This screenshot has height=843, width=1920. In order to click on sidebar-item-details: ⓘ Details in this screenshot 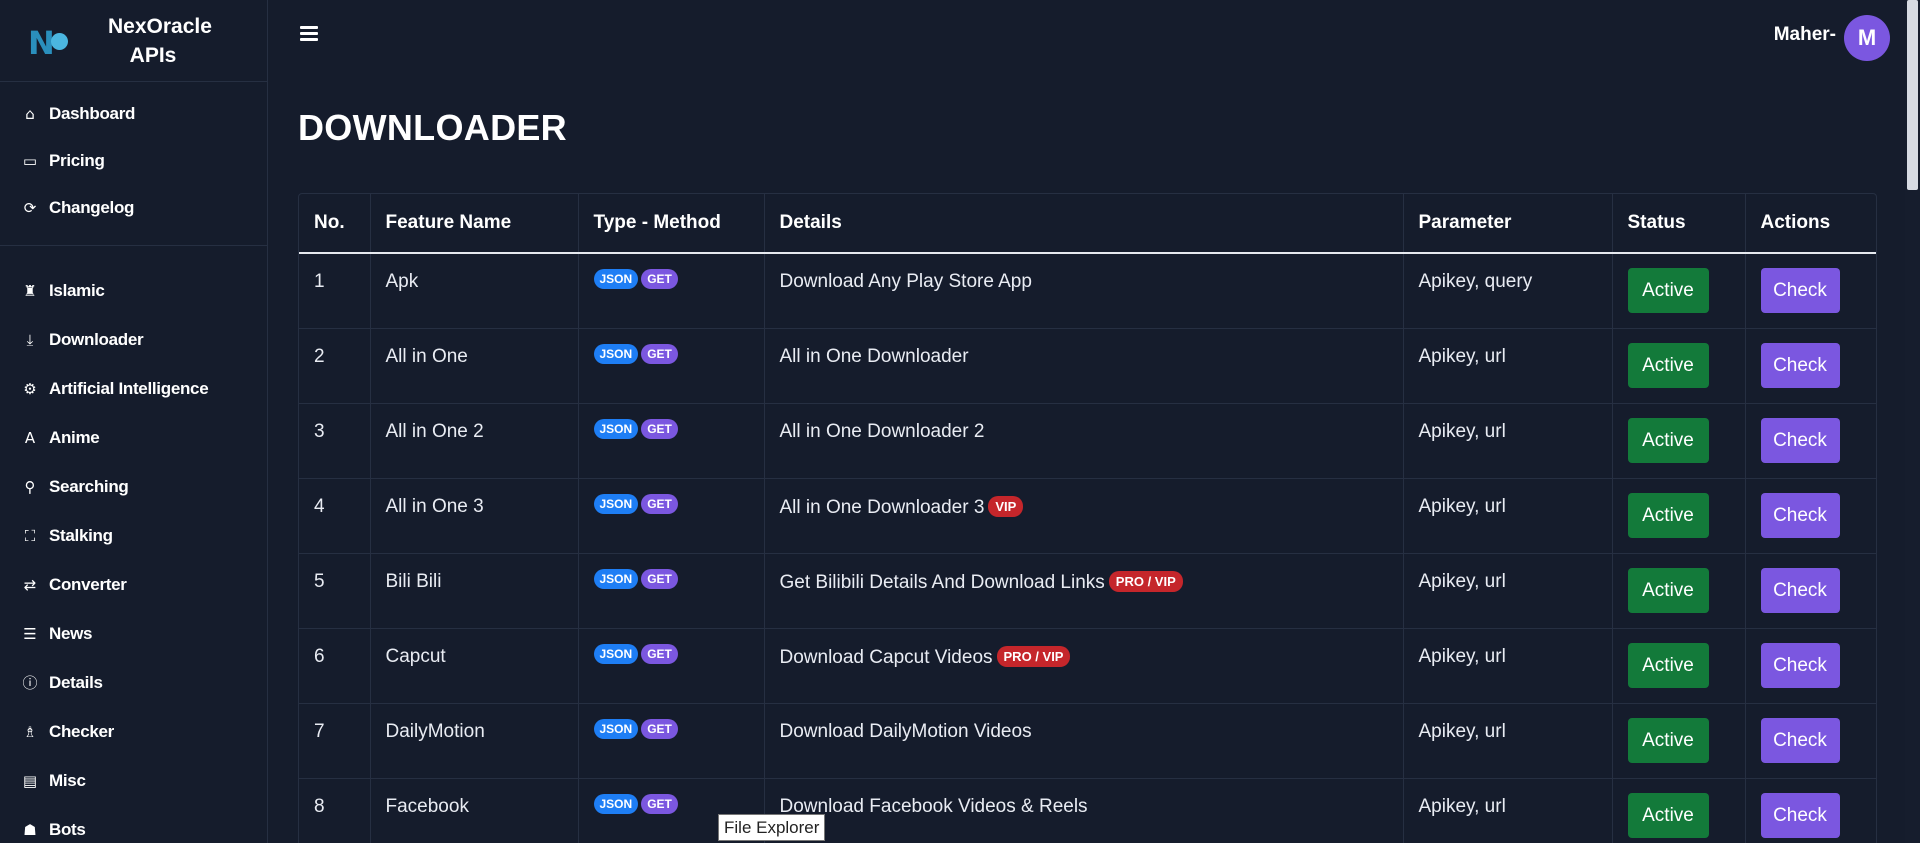, I will do `click(133, 682)`.